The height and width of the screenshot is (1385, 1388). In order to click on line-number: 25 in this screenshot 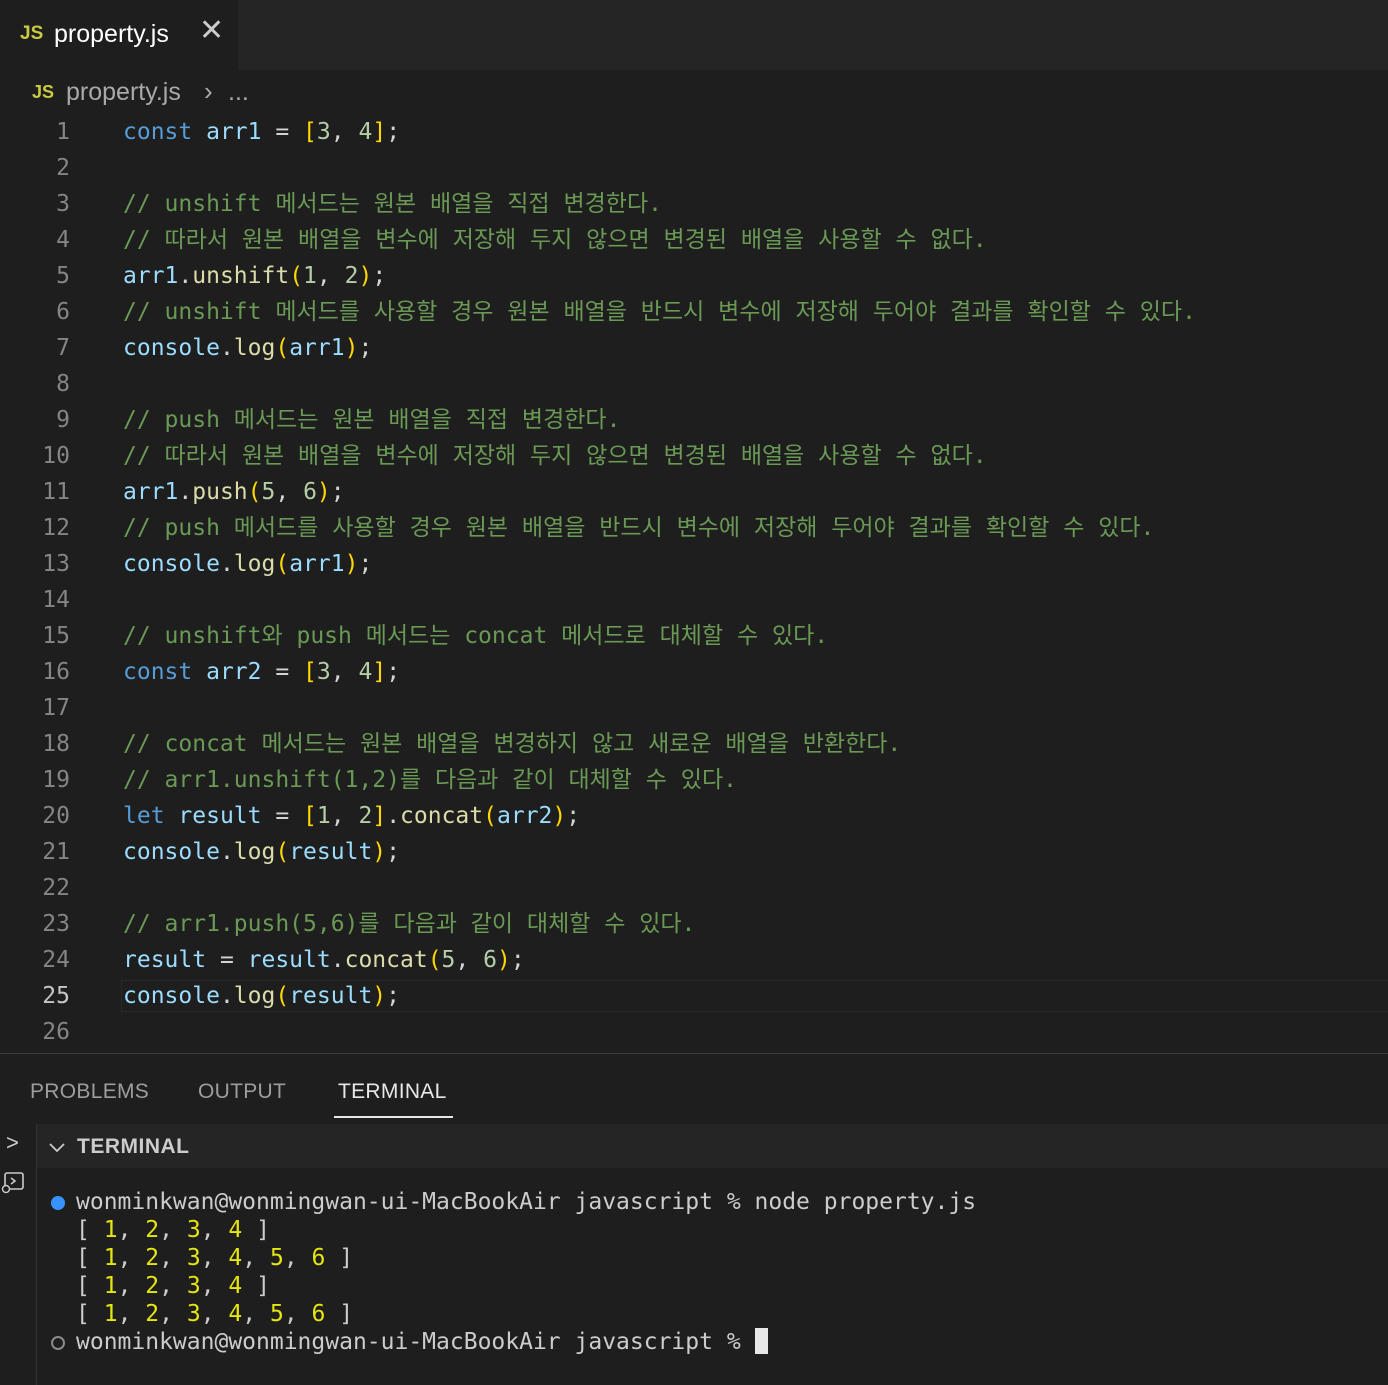, I will do `click(56, 996)`.